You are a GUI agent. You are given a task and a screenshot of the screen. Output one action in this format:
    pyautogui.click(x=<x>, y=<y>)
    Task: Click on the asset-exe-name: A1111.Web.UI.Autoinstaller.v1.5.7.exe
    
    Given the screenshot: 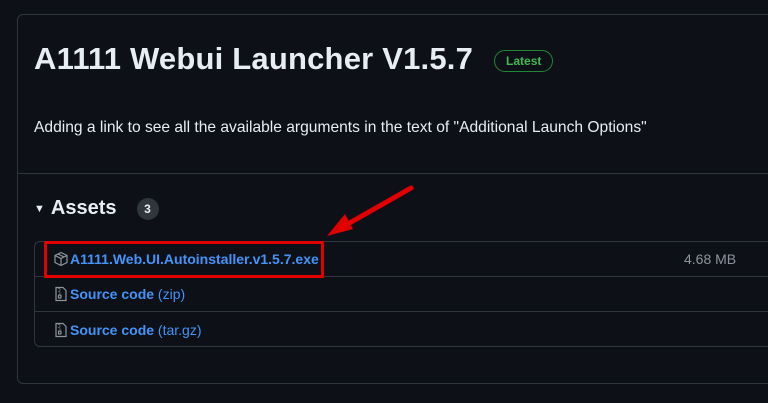 What is the action you would take?
    pyautogui.click(x=194, y=259)
    